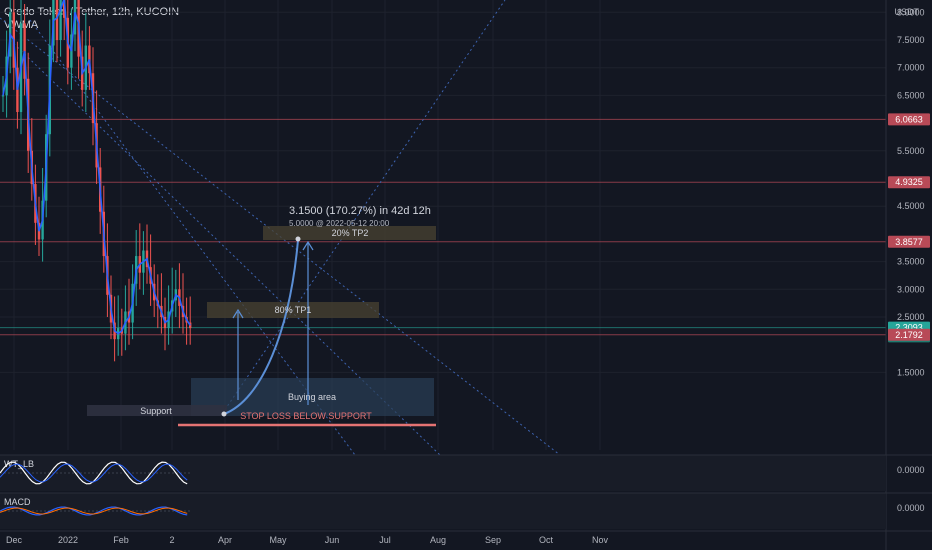  I want to click on y-tick-label: 6.5000, so click(911, 95).